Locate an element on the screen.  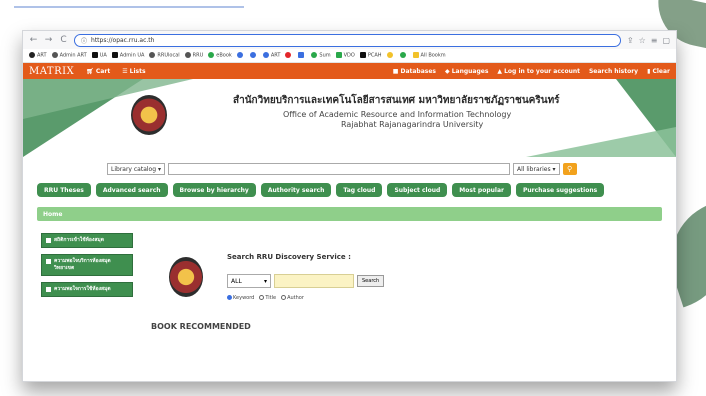
bookmark-item: RRU is located at coordinates (193, 55).